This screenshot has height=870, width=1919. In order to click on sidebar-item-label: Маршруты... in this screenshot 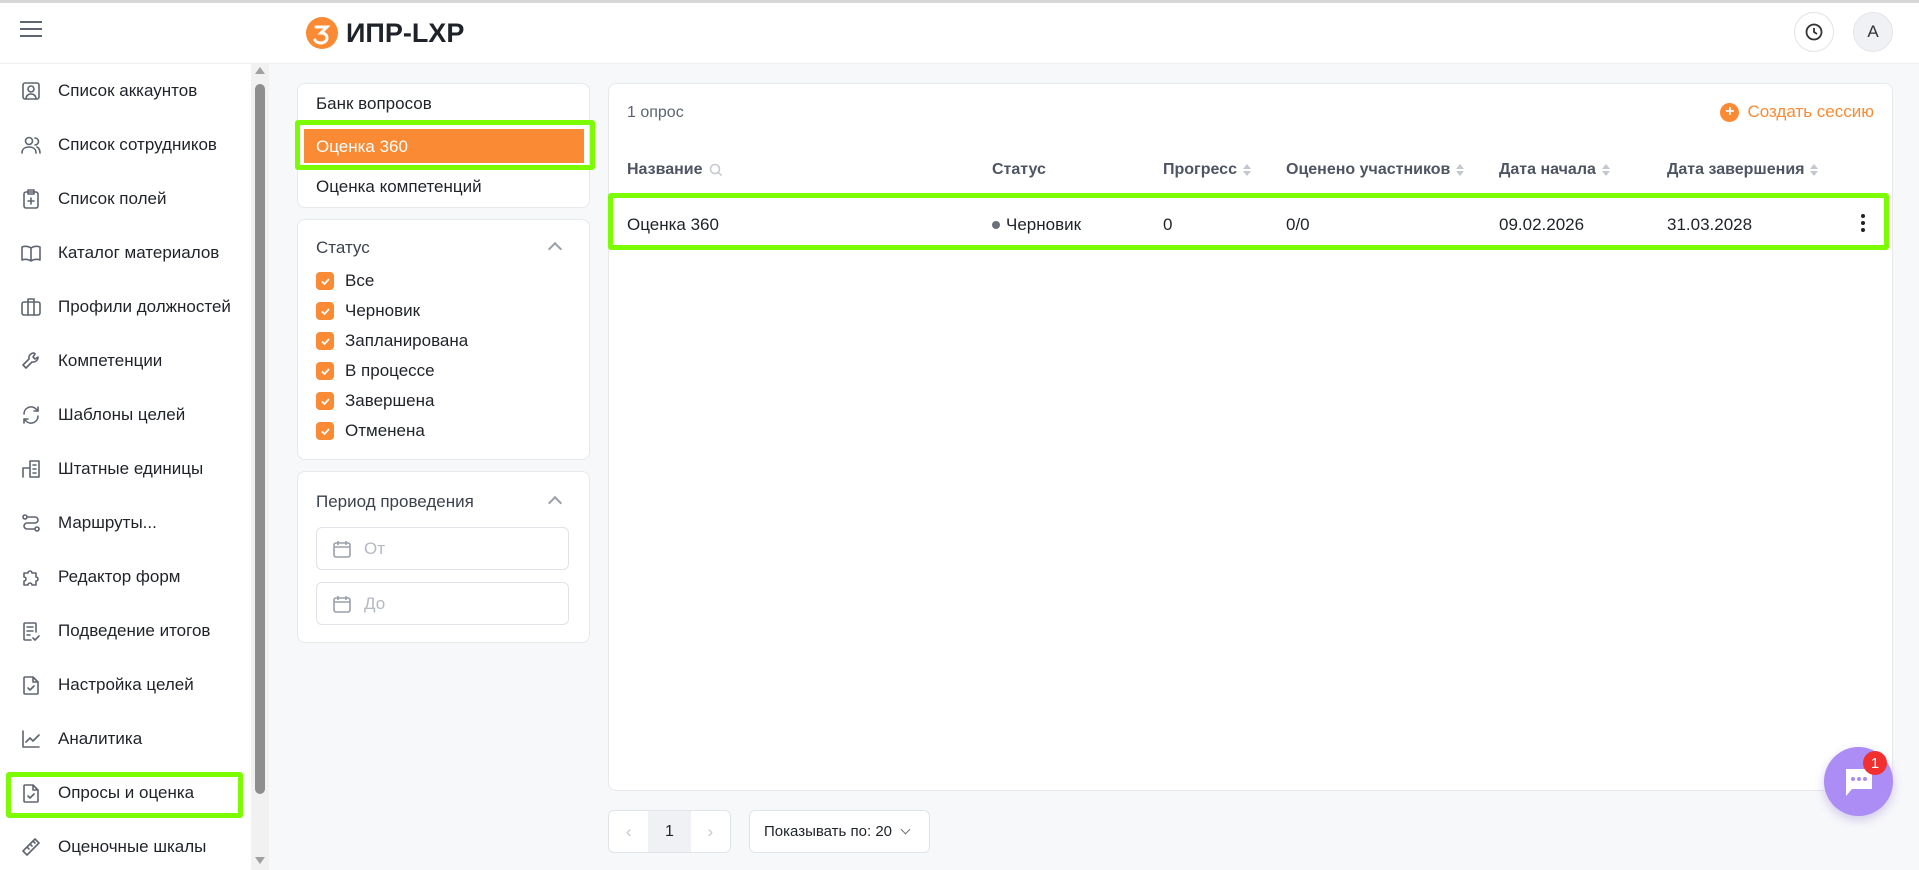, I will do `click(107, 522)`.